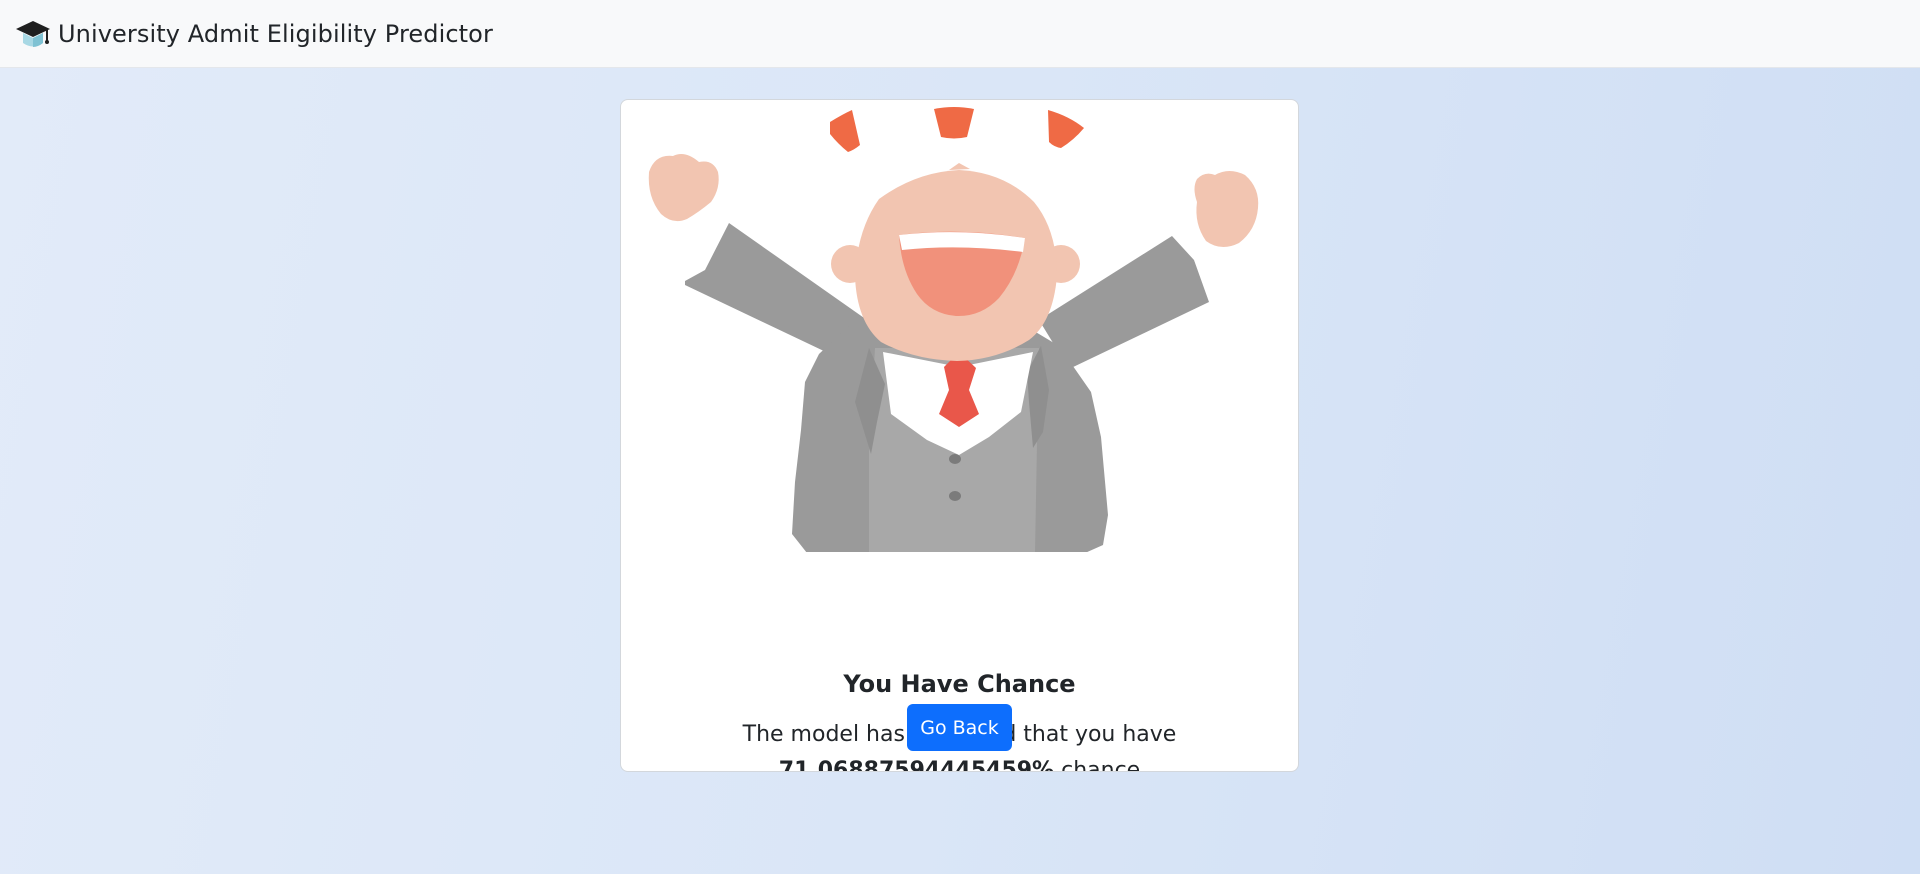 Image resolution: width=1920 pixels, height=874 pixels. What do you see at coordinates (960, 34) in the screenshot?
I see `navbar: University Admit Eligibility Predictor` at bounding box center [960, 34].